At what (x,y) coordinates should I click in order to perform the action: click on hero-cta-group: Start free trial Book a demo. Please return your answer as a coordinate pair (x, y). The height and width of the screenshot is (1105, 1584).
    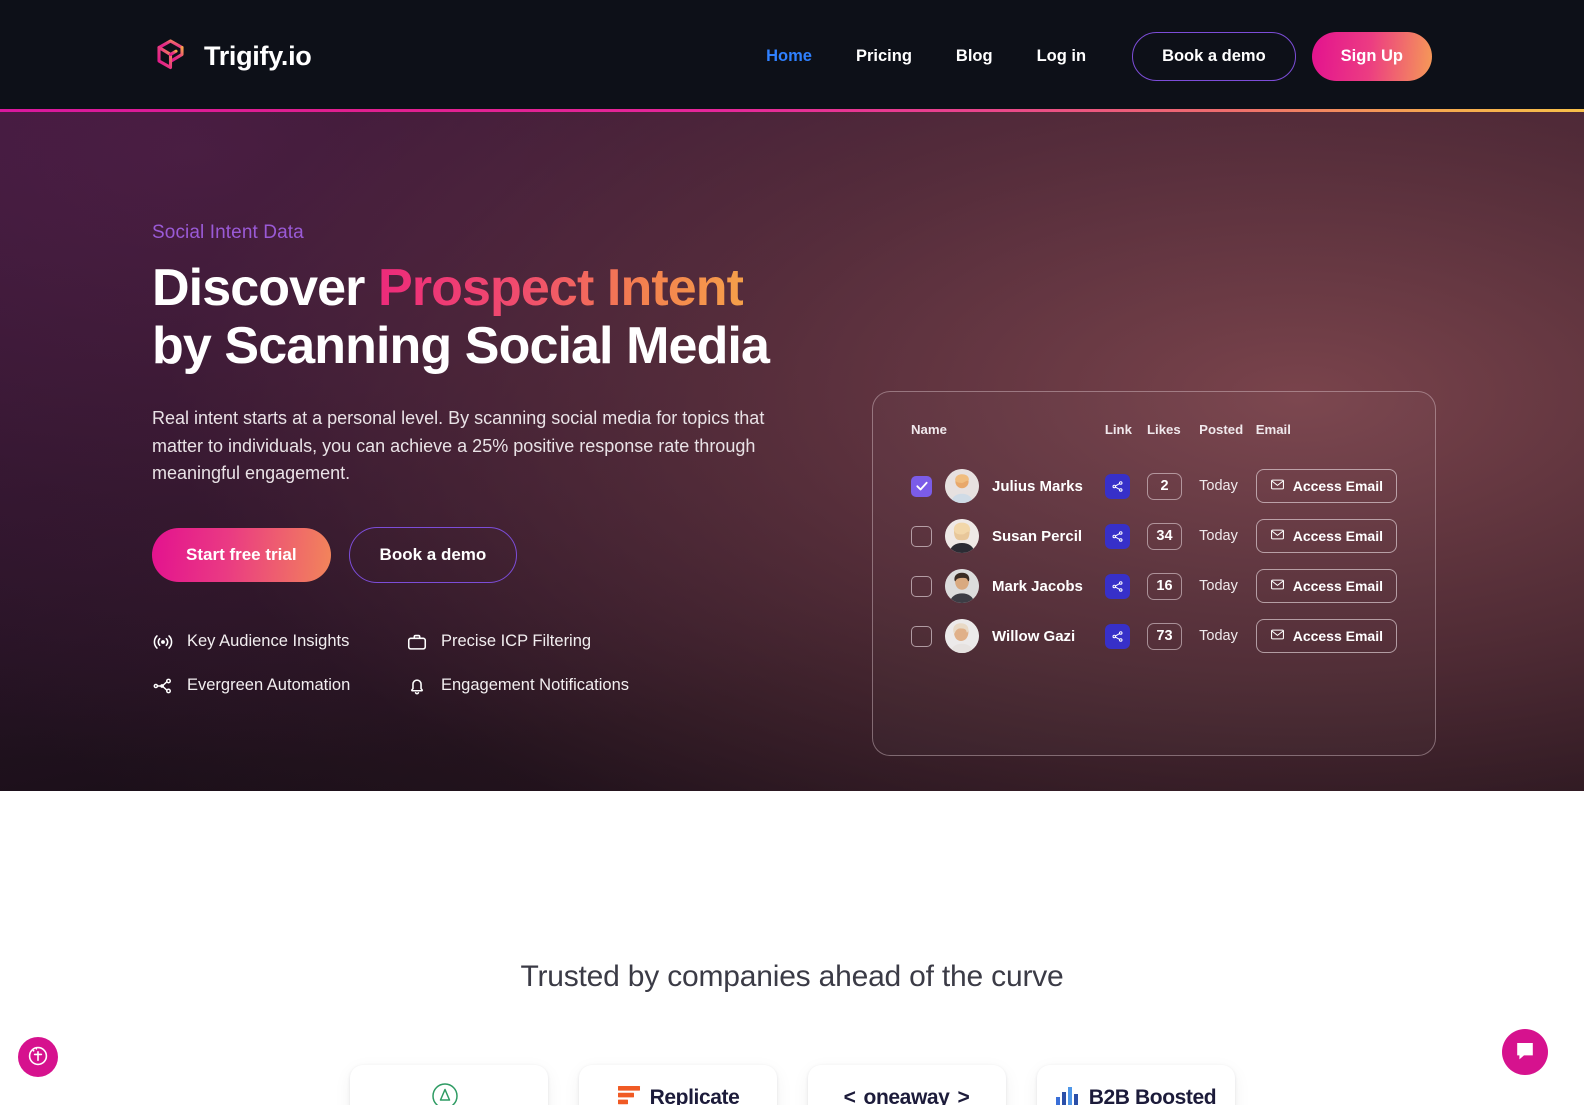
    Looking at the image, I should click on (502, 554).